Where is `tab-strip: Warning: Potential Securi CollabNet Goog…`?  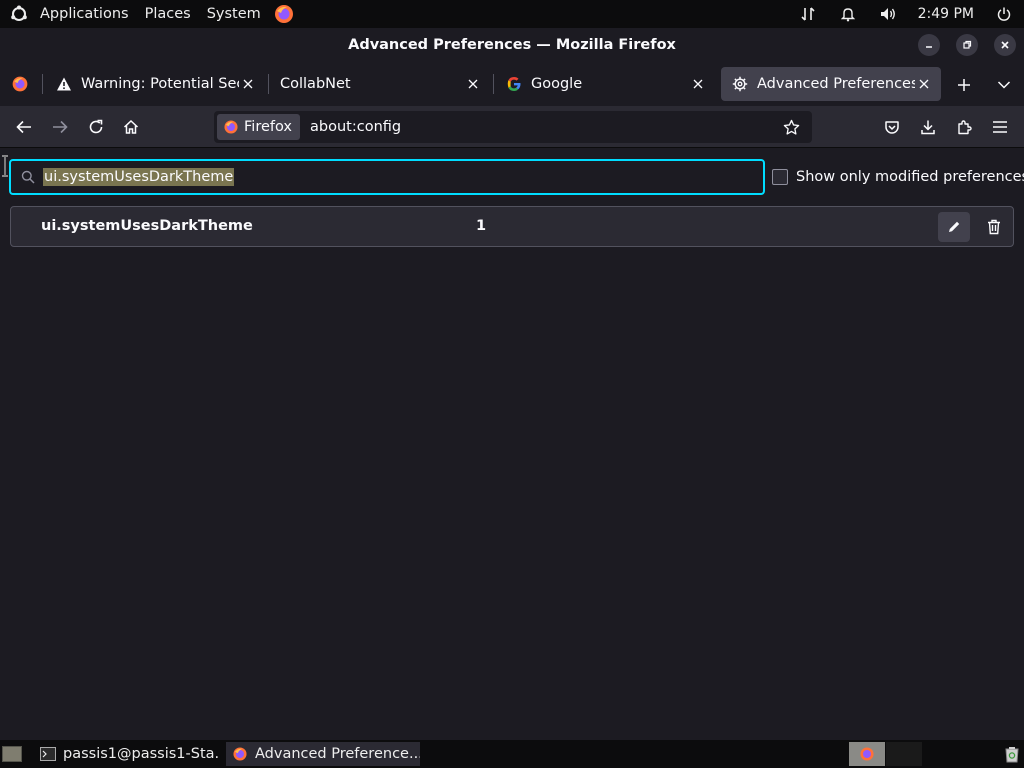 tab-strip: Warning: Potential Securi CollabNet Goog… is located at coordinates (512, 84).